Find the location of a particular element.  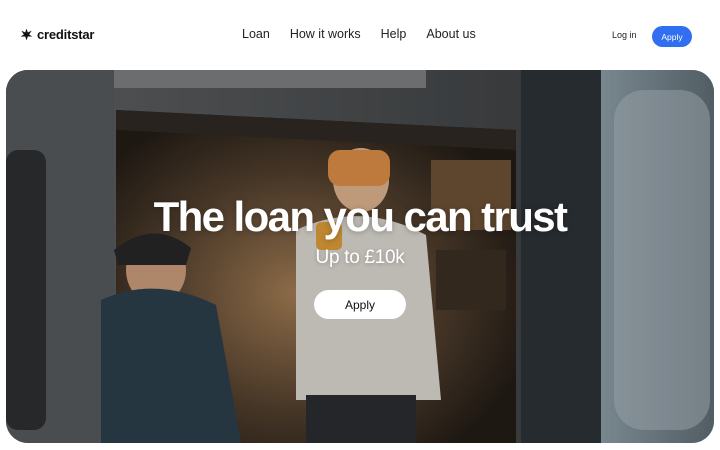

header-apply-button: Apply is located at coordinates (672, 36).